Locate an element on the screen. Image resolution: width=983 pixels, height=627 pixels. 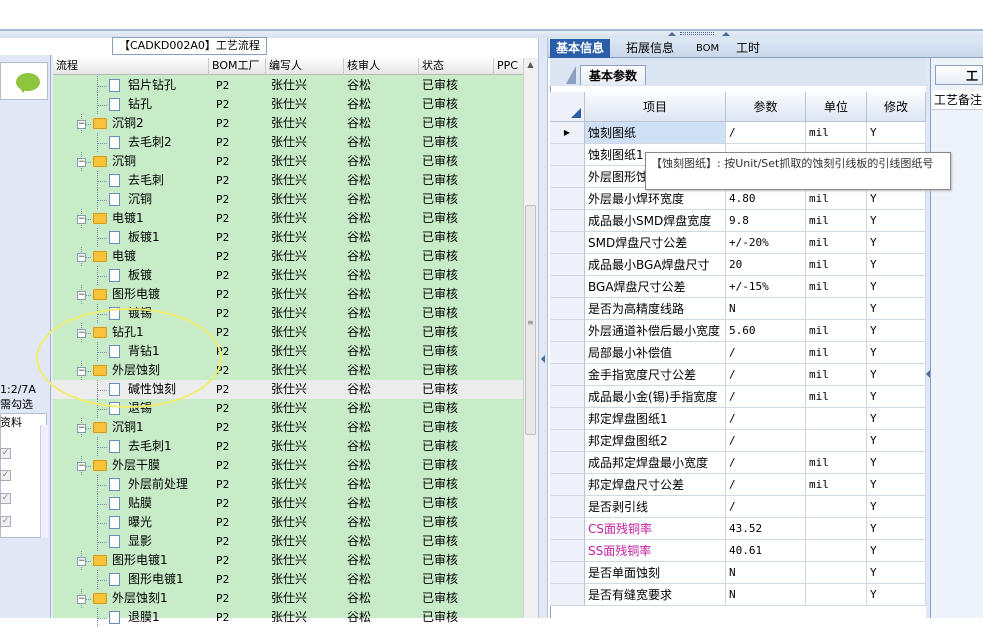
param-row: SMD焊盘尺寸公差 +/-20% mil Y is located at coordinates (738, 243).